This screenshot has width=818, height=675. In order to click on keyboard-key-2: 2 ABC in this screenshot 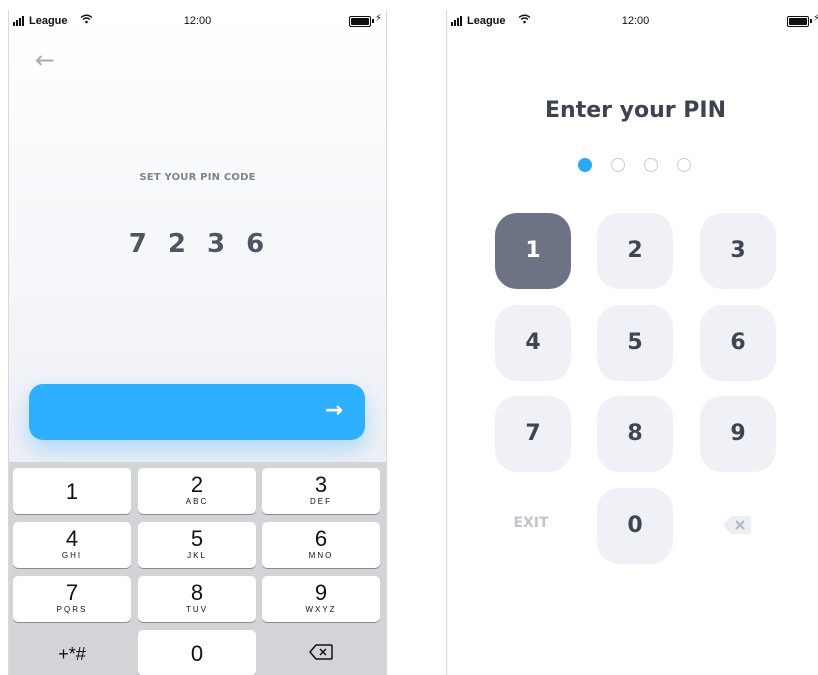, I will do `click(197, 491)`.